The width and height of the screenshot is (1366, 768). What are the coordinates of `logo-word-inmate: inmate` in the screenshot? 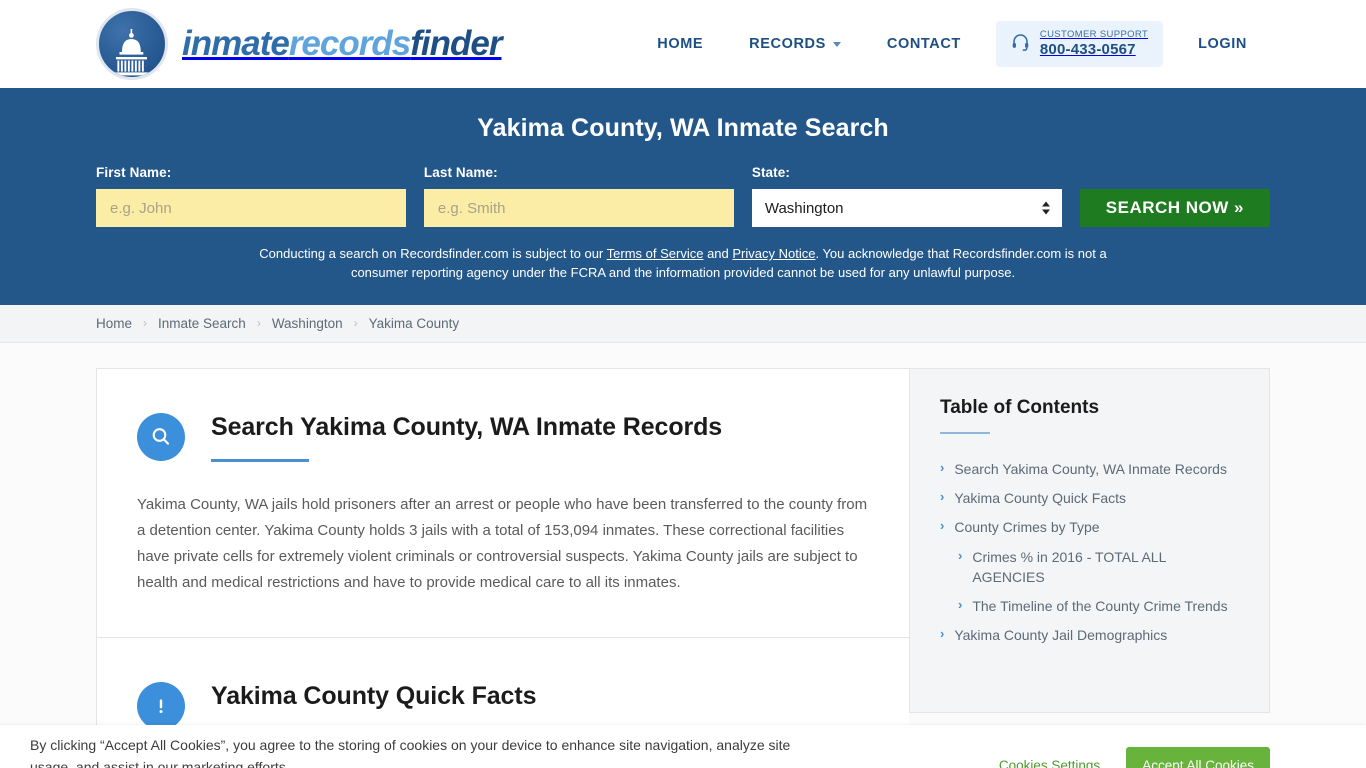 It's located at (236, 43).